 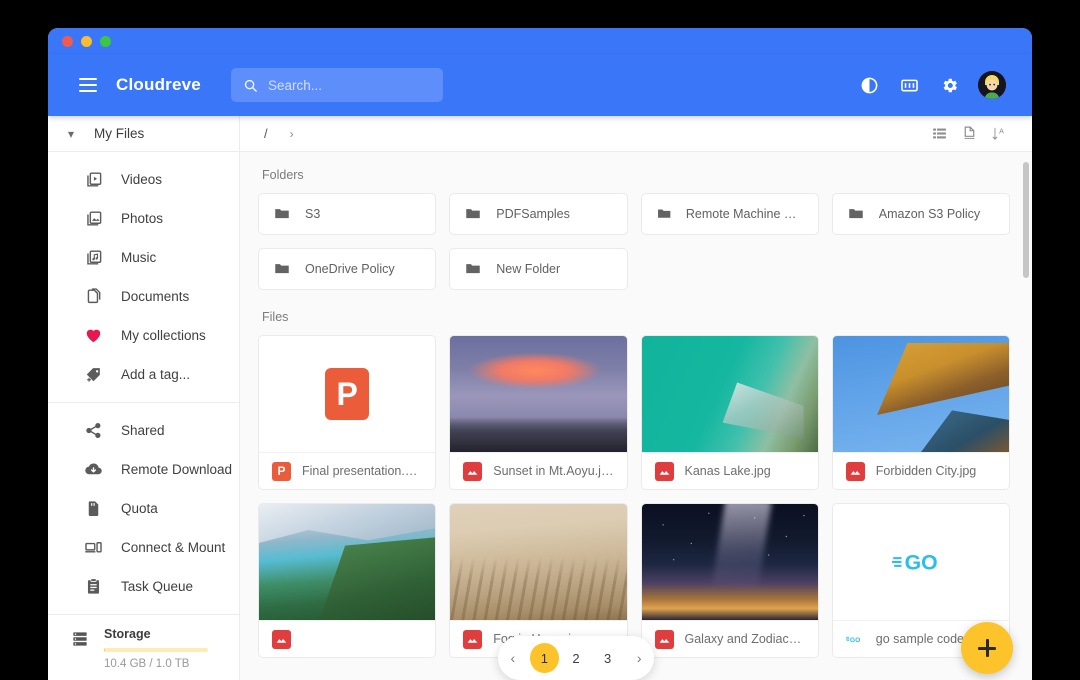 I want to click on share-icon, so click(x=93, y=430).